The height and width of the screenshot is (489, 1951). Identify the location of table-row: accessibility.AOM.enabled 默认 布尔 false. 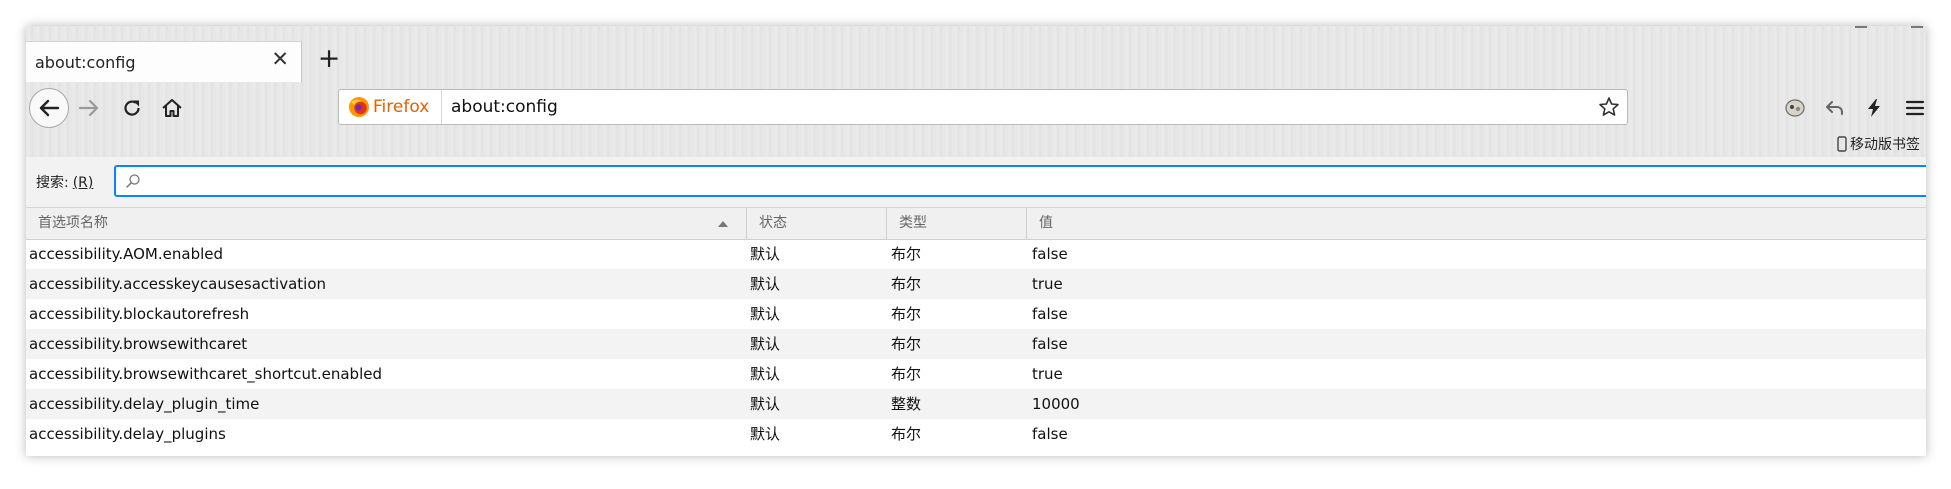
(976, 254).